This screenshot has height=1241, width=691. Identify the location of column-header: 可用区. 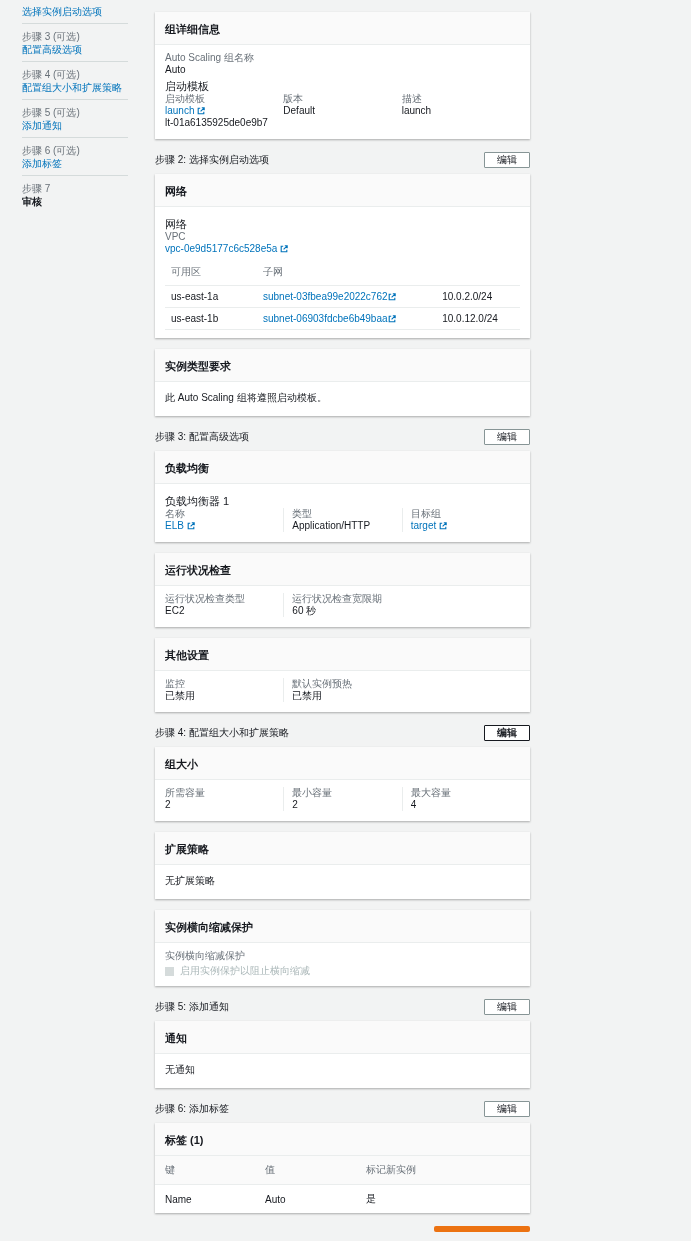
(186, 271).